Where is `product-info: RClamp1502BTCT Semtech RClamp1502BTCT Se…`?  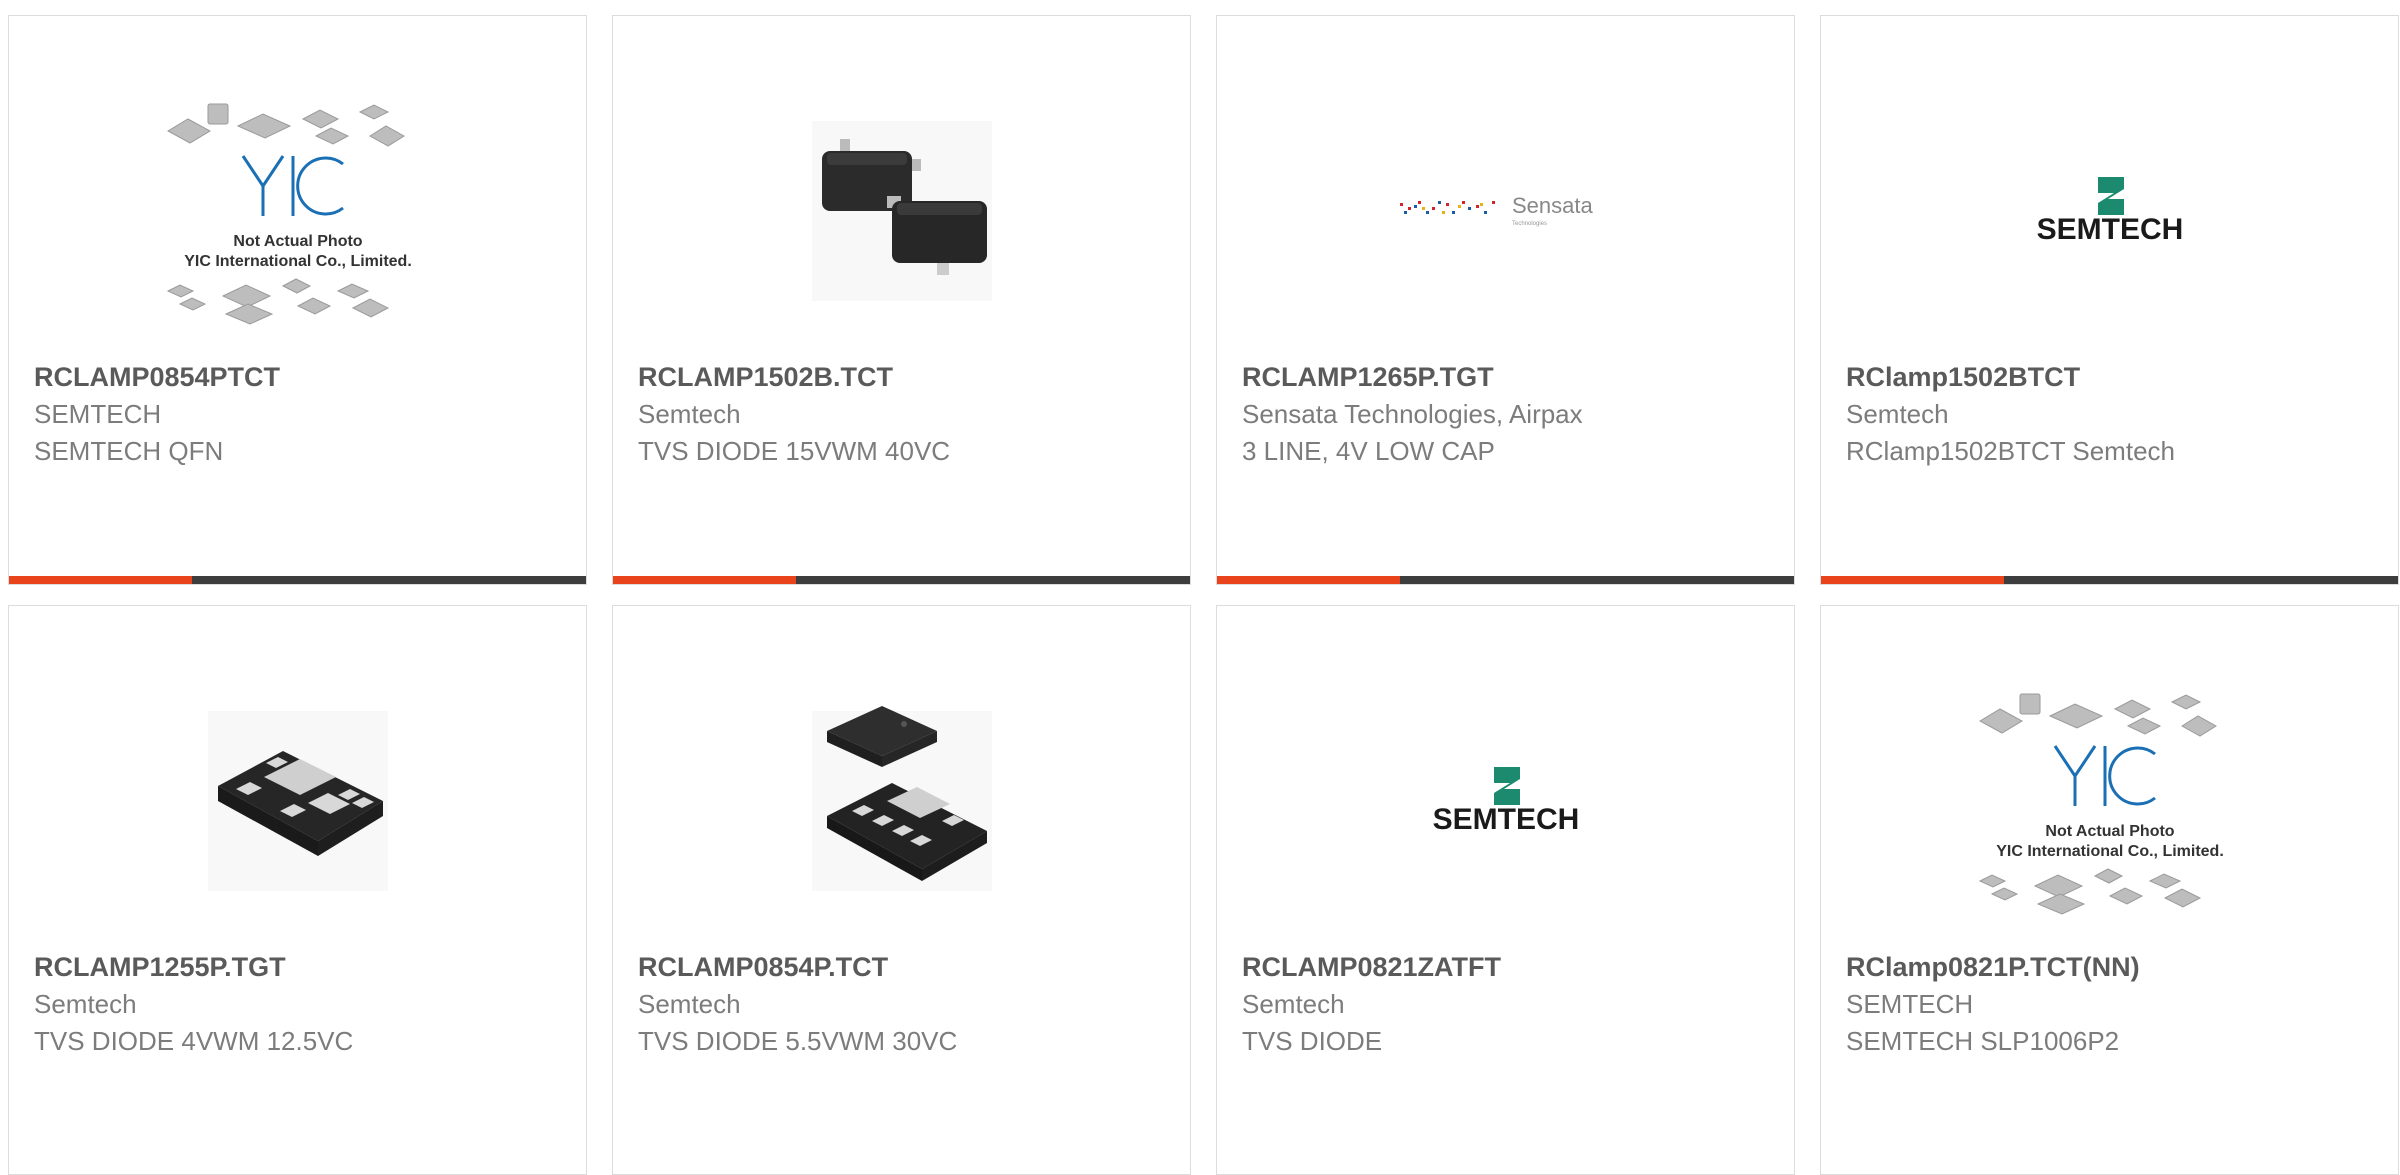
product-info: RClamp1502BTCT Semtech RClamp1502BTCT Se… is located at coordinates (2114, 414).